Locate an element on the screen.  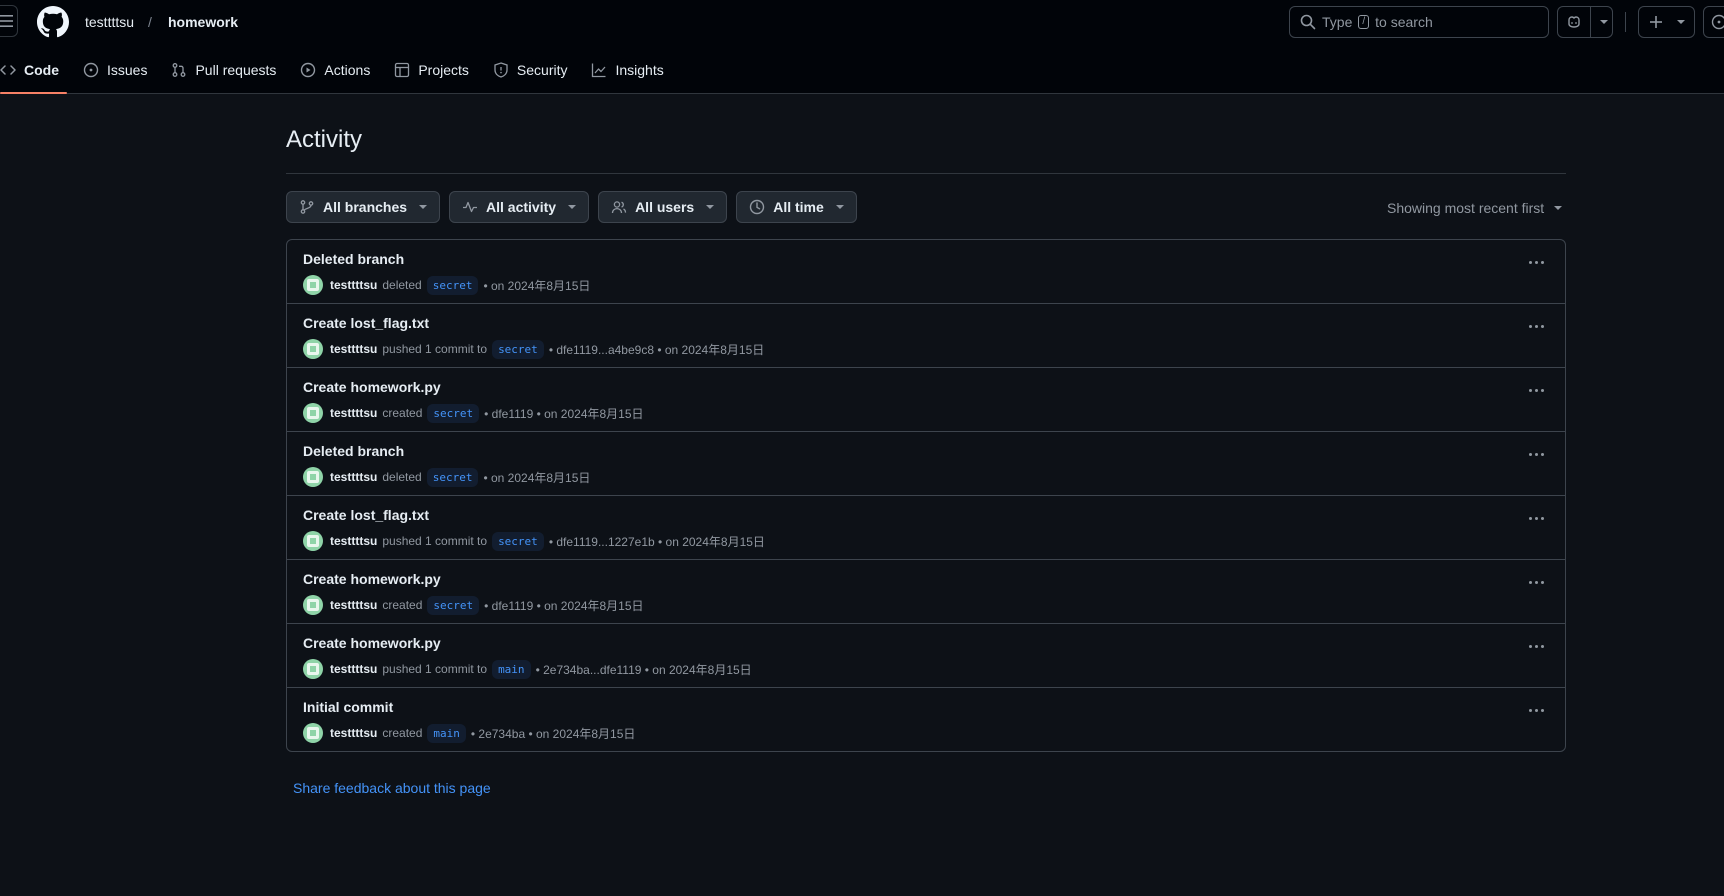
users-filter-button: All users is located at coordinates (663, 207).